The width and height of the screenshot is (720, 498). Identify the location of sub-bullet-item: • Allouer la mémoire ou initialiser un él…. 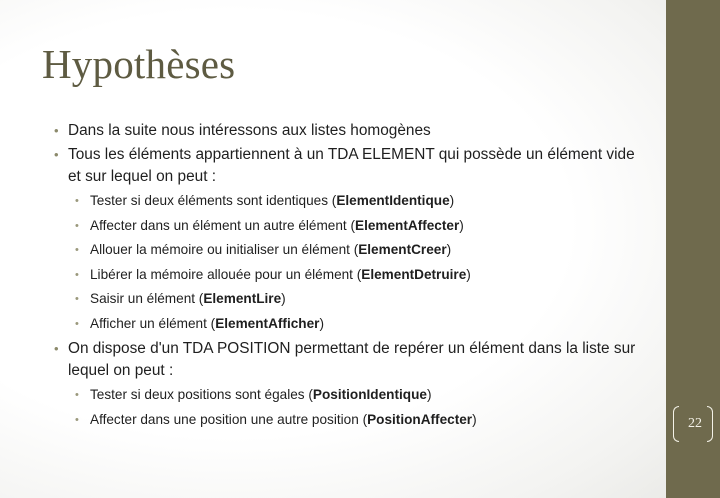
(360, 250).